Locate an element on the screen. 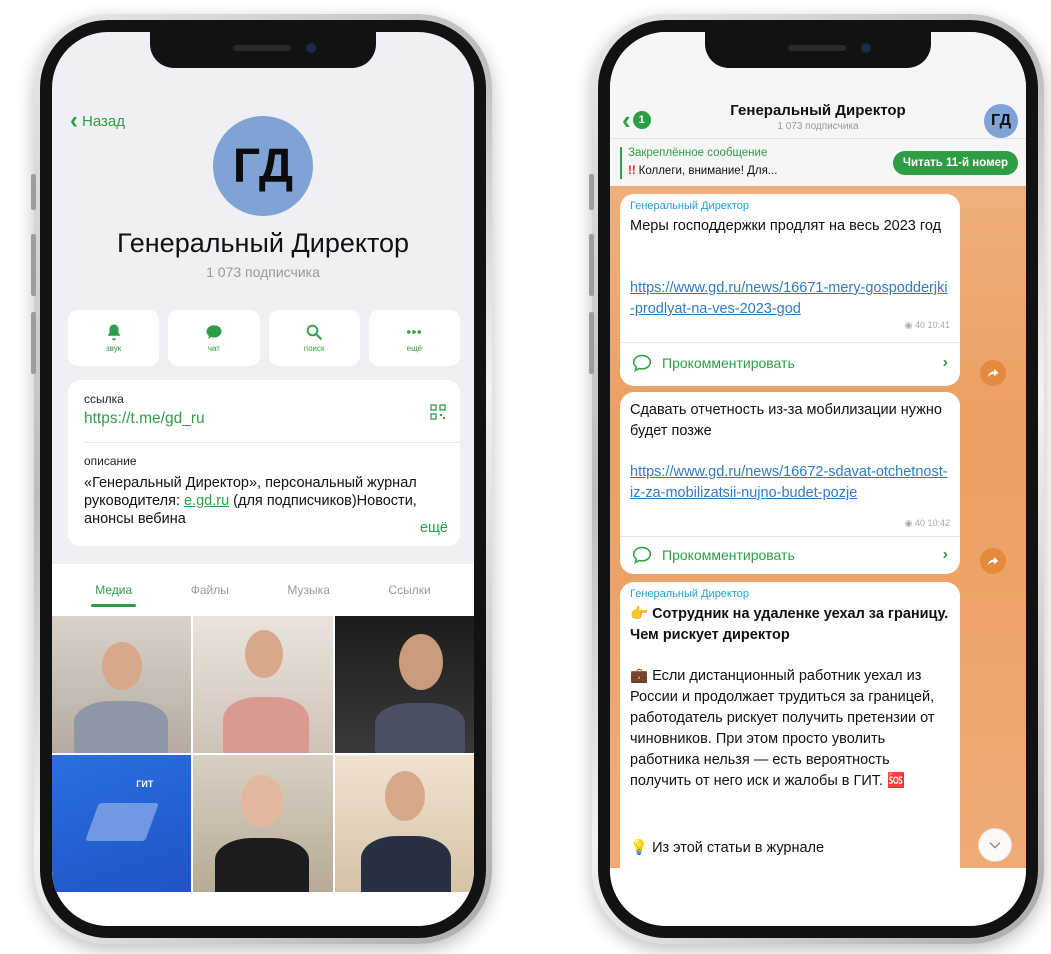 The image size is (1051, 954). more-icon is located at coordinates (414, 332).